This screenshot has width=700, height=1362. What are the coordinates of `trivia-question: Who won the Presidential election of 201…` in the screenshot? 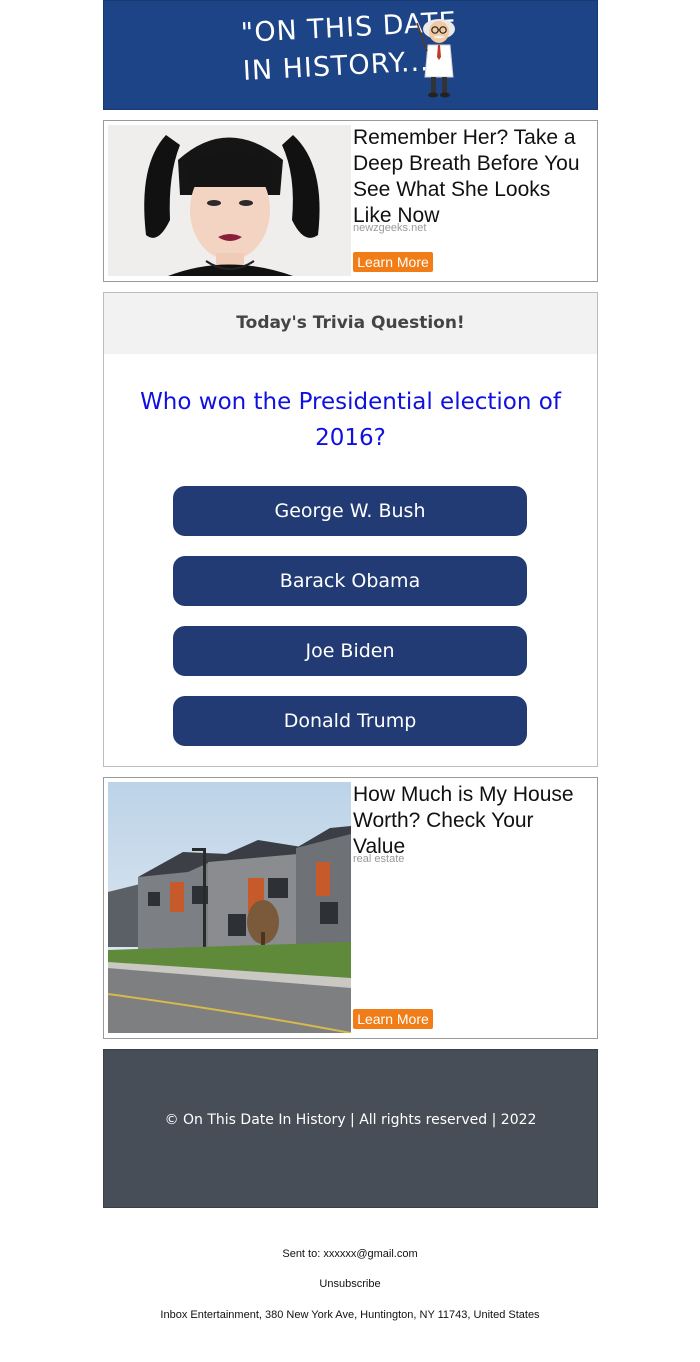 It's located at (350, 420).